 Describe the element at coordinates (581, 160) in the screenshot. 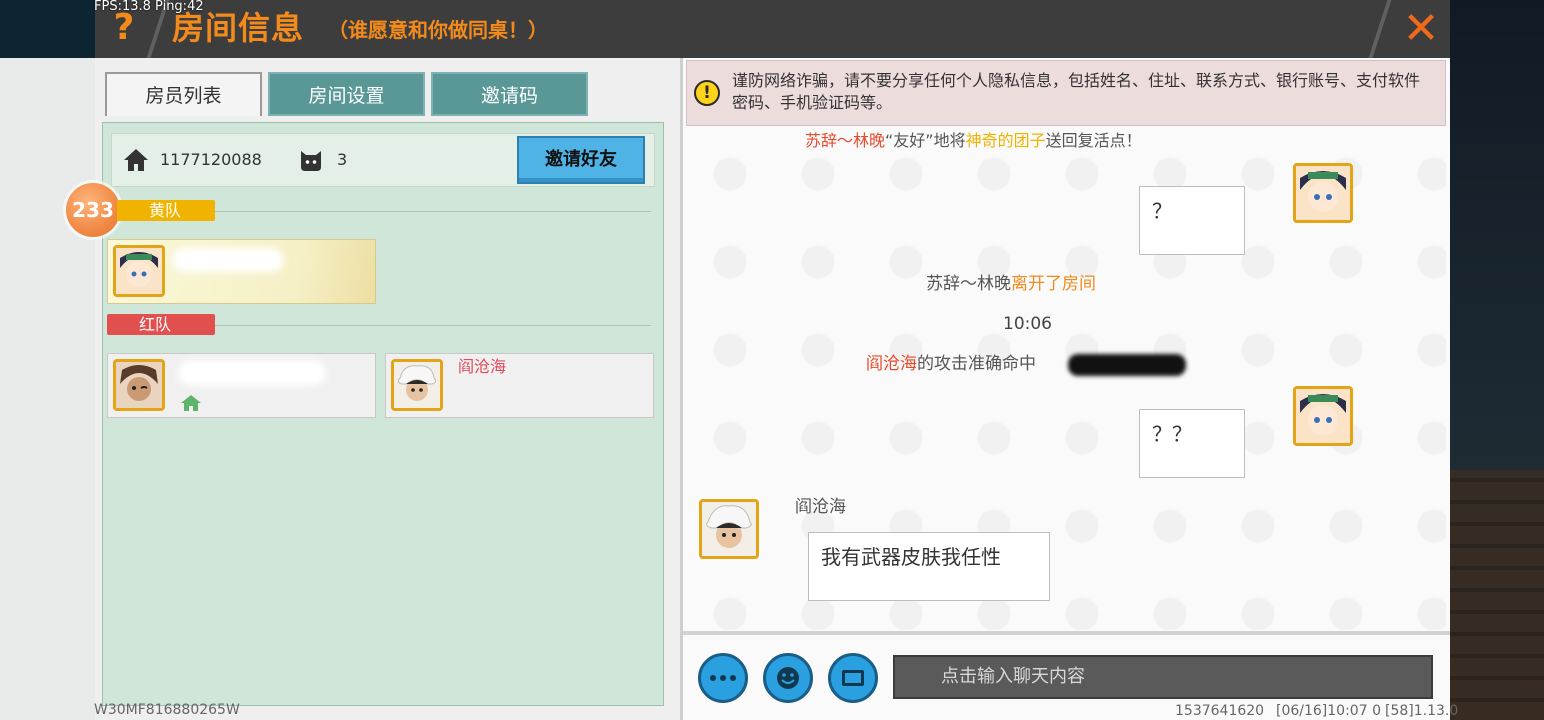

I see `invite-friends-button: 邀请好友` at that location.